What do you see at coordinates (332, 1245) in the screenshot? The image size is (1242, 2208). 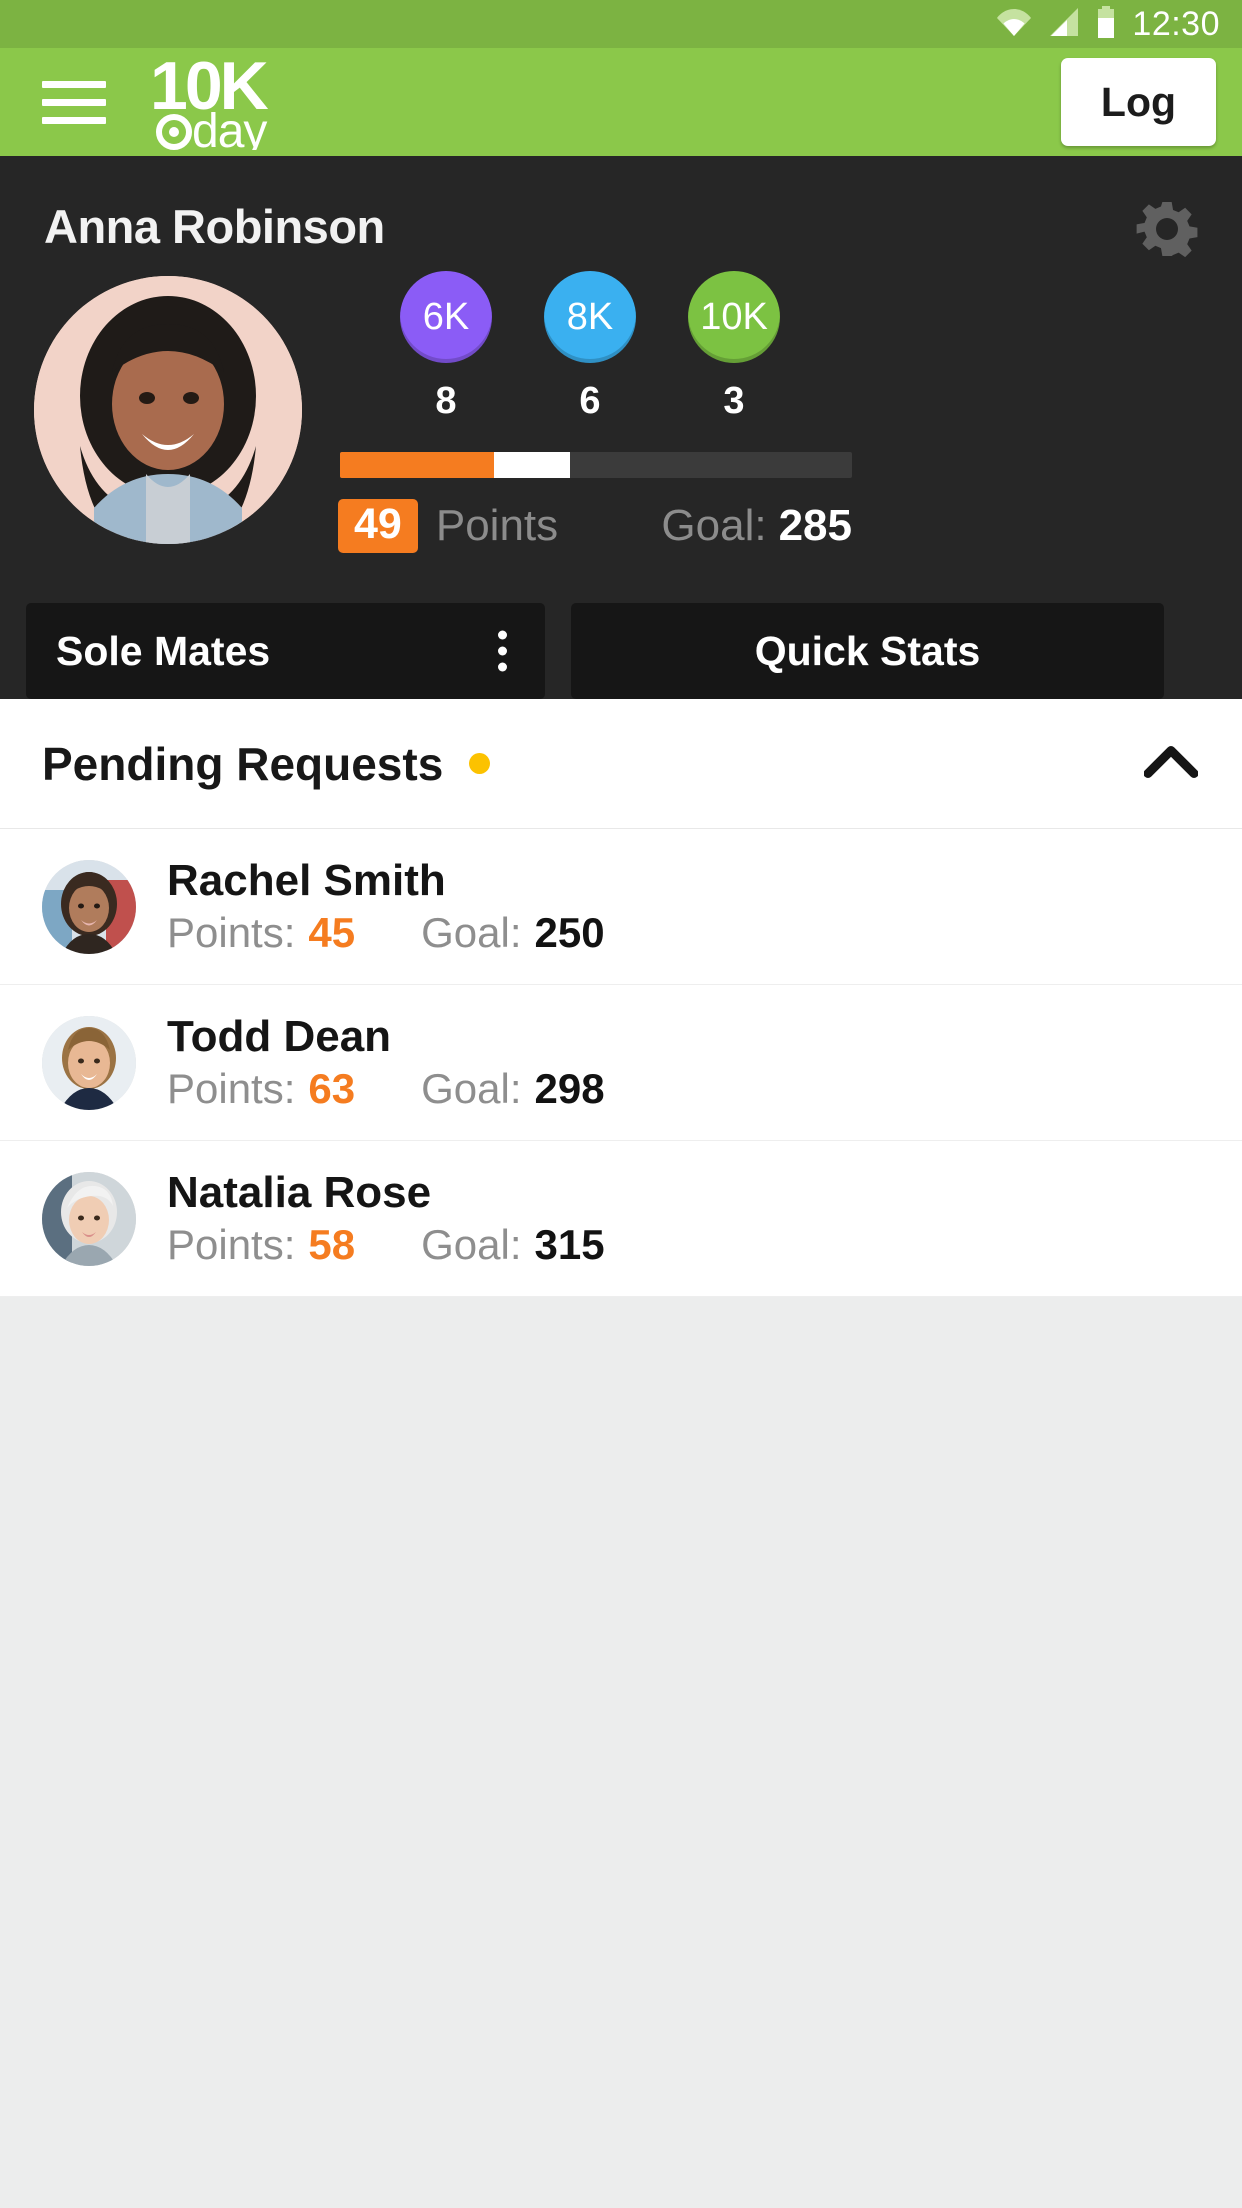 I see `points-value: 58` at bounding box center [332, 1245].